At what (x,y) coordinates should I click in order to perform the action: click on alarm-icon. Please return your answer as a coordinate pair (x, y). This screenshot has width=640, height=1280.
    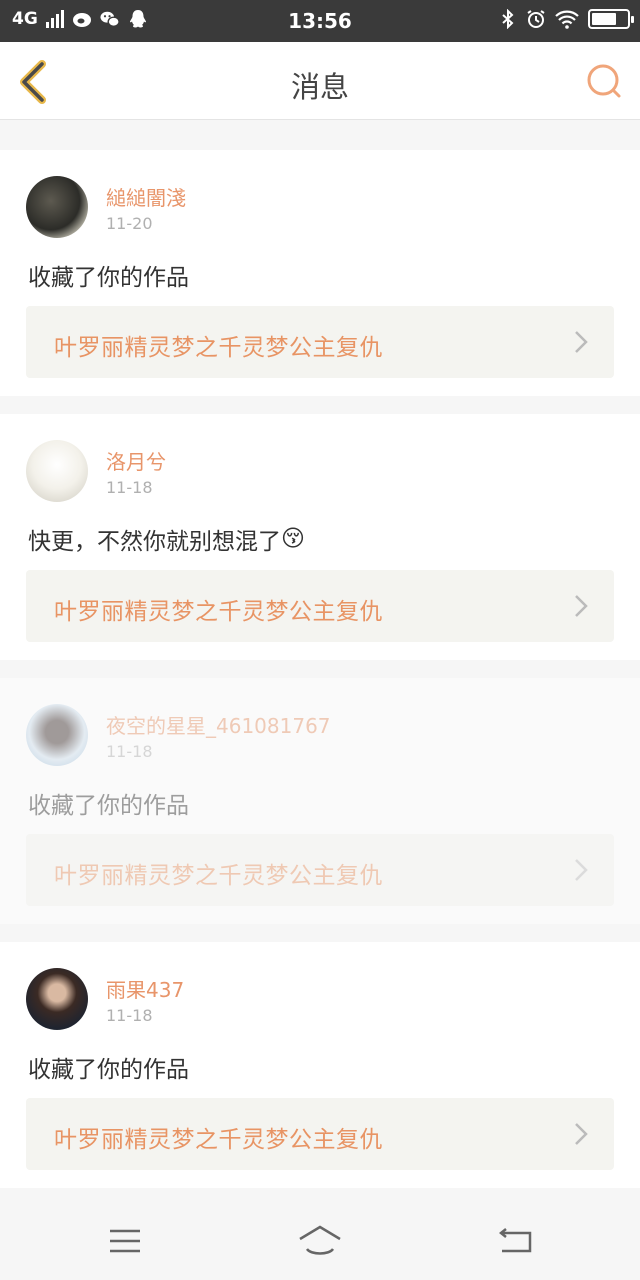
    Looking at the image, I should click on (536, 19).